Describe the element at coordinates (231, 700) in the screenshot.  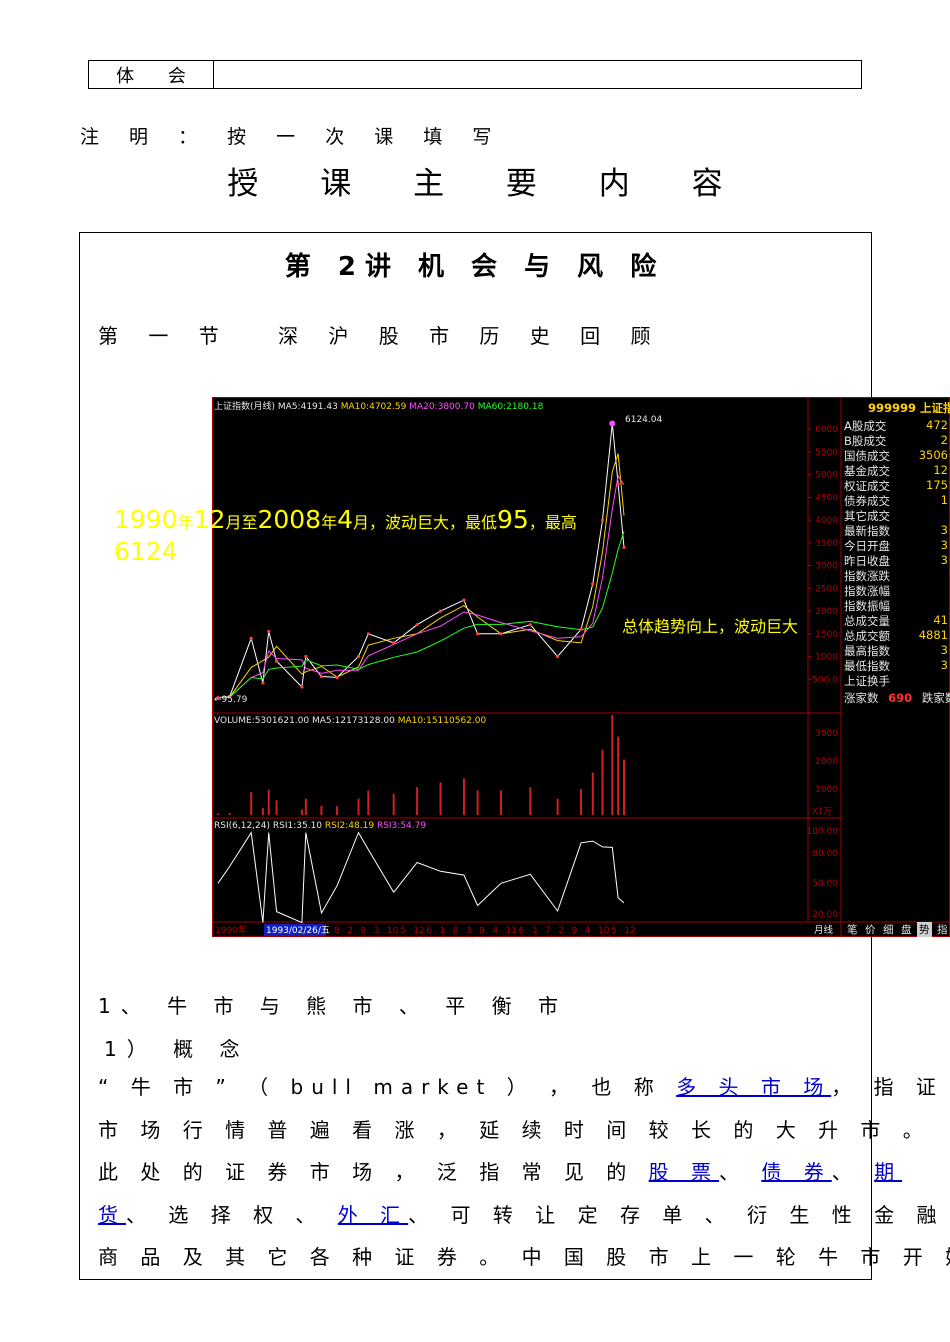
I see `min-value-label: ←95.79` at that location.